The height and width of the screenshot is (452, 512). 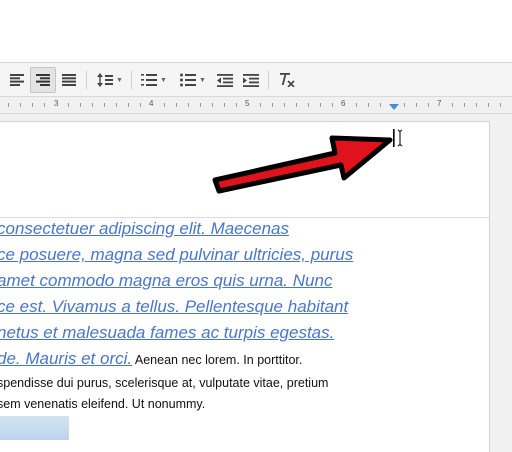 I want to click on ruler-number: 6, so click(x=343, y=103).